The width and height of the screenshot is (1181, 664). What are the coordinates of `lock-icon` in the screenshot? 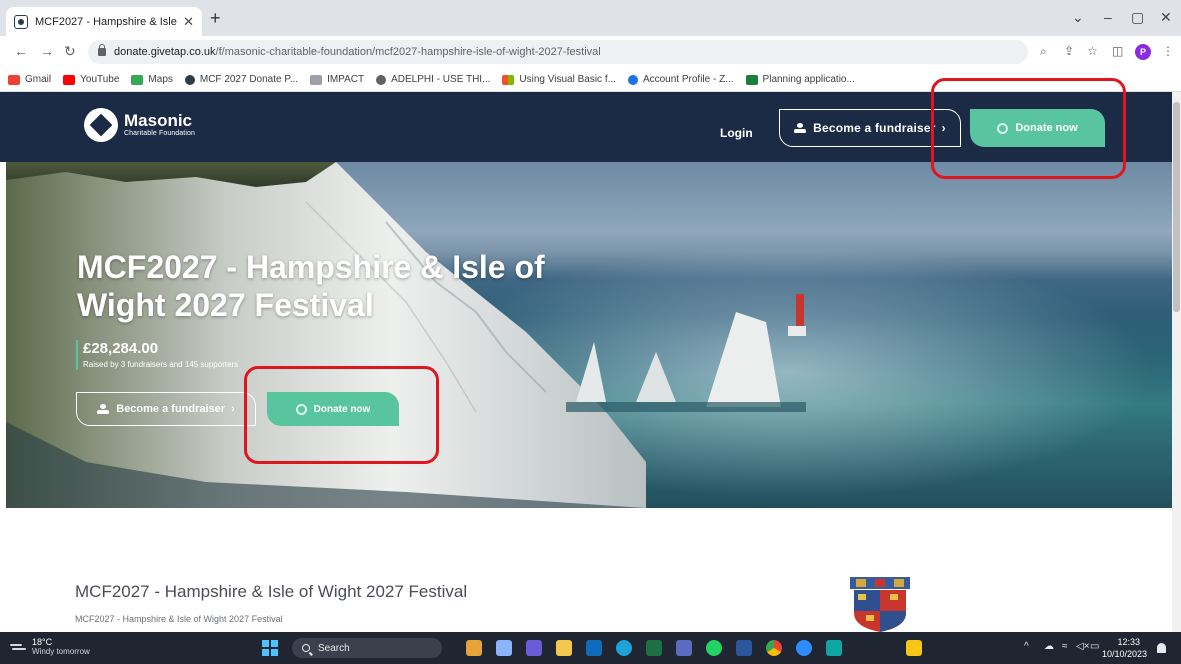 It's located at (102, 50).